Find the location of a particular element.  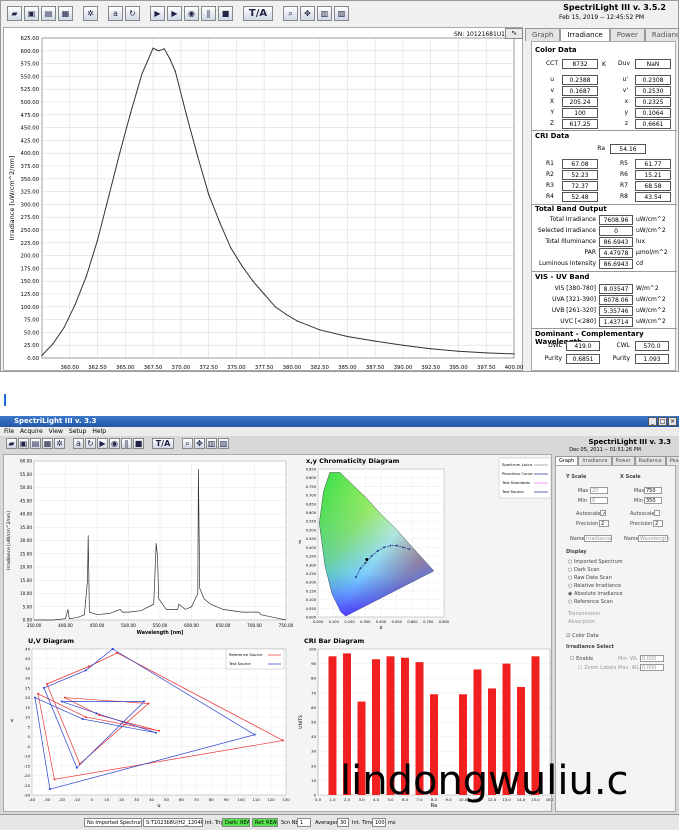

menu-acquire: Acquire is located at coordinates (31, 431).